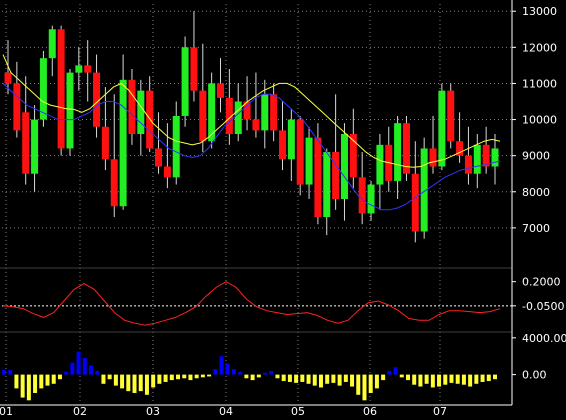 This screenshot has width=566, height=420. What do you see at coordinates (257, 303) in the screenshot?
I see `oscillator-panel` at bounding box center [257, 303].